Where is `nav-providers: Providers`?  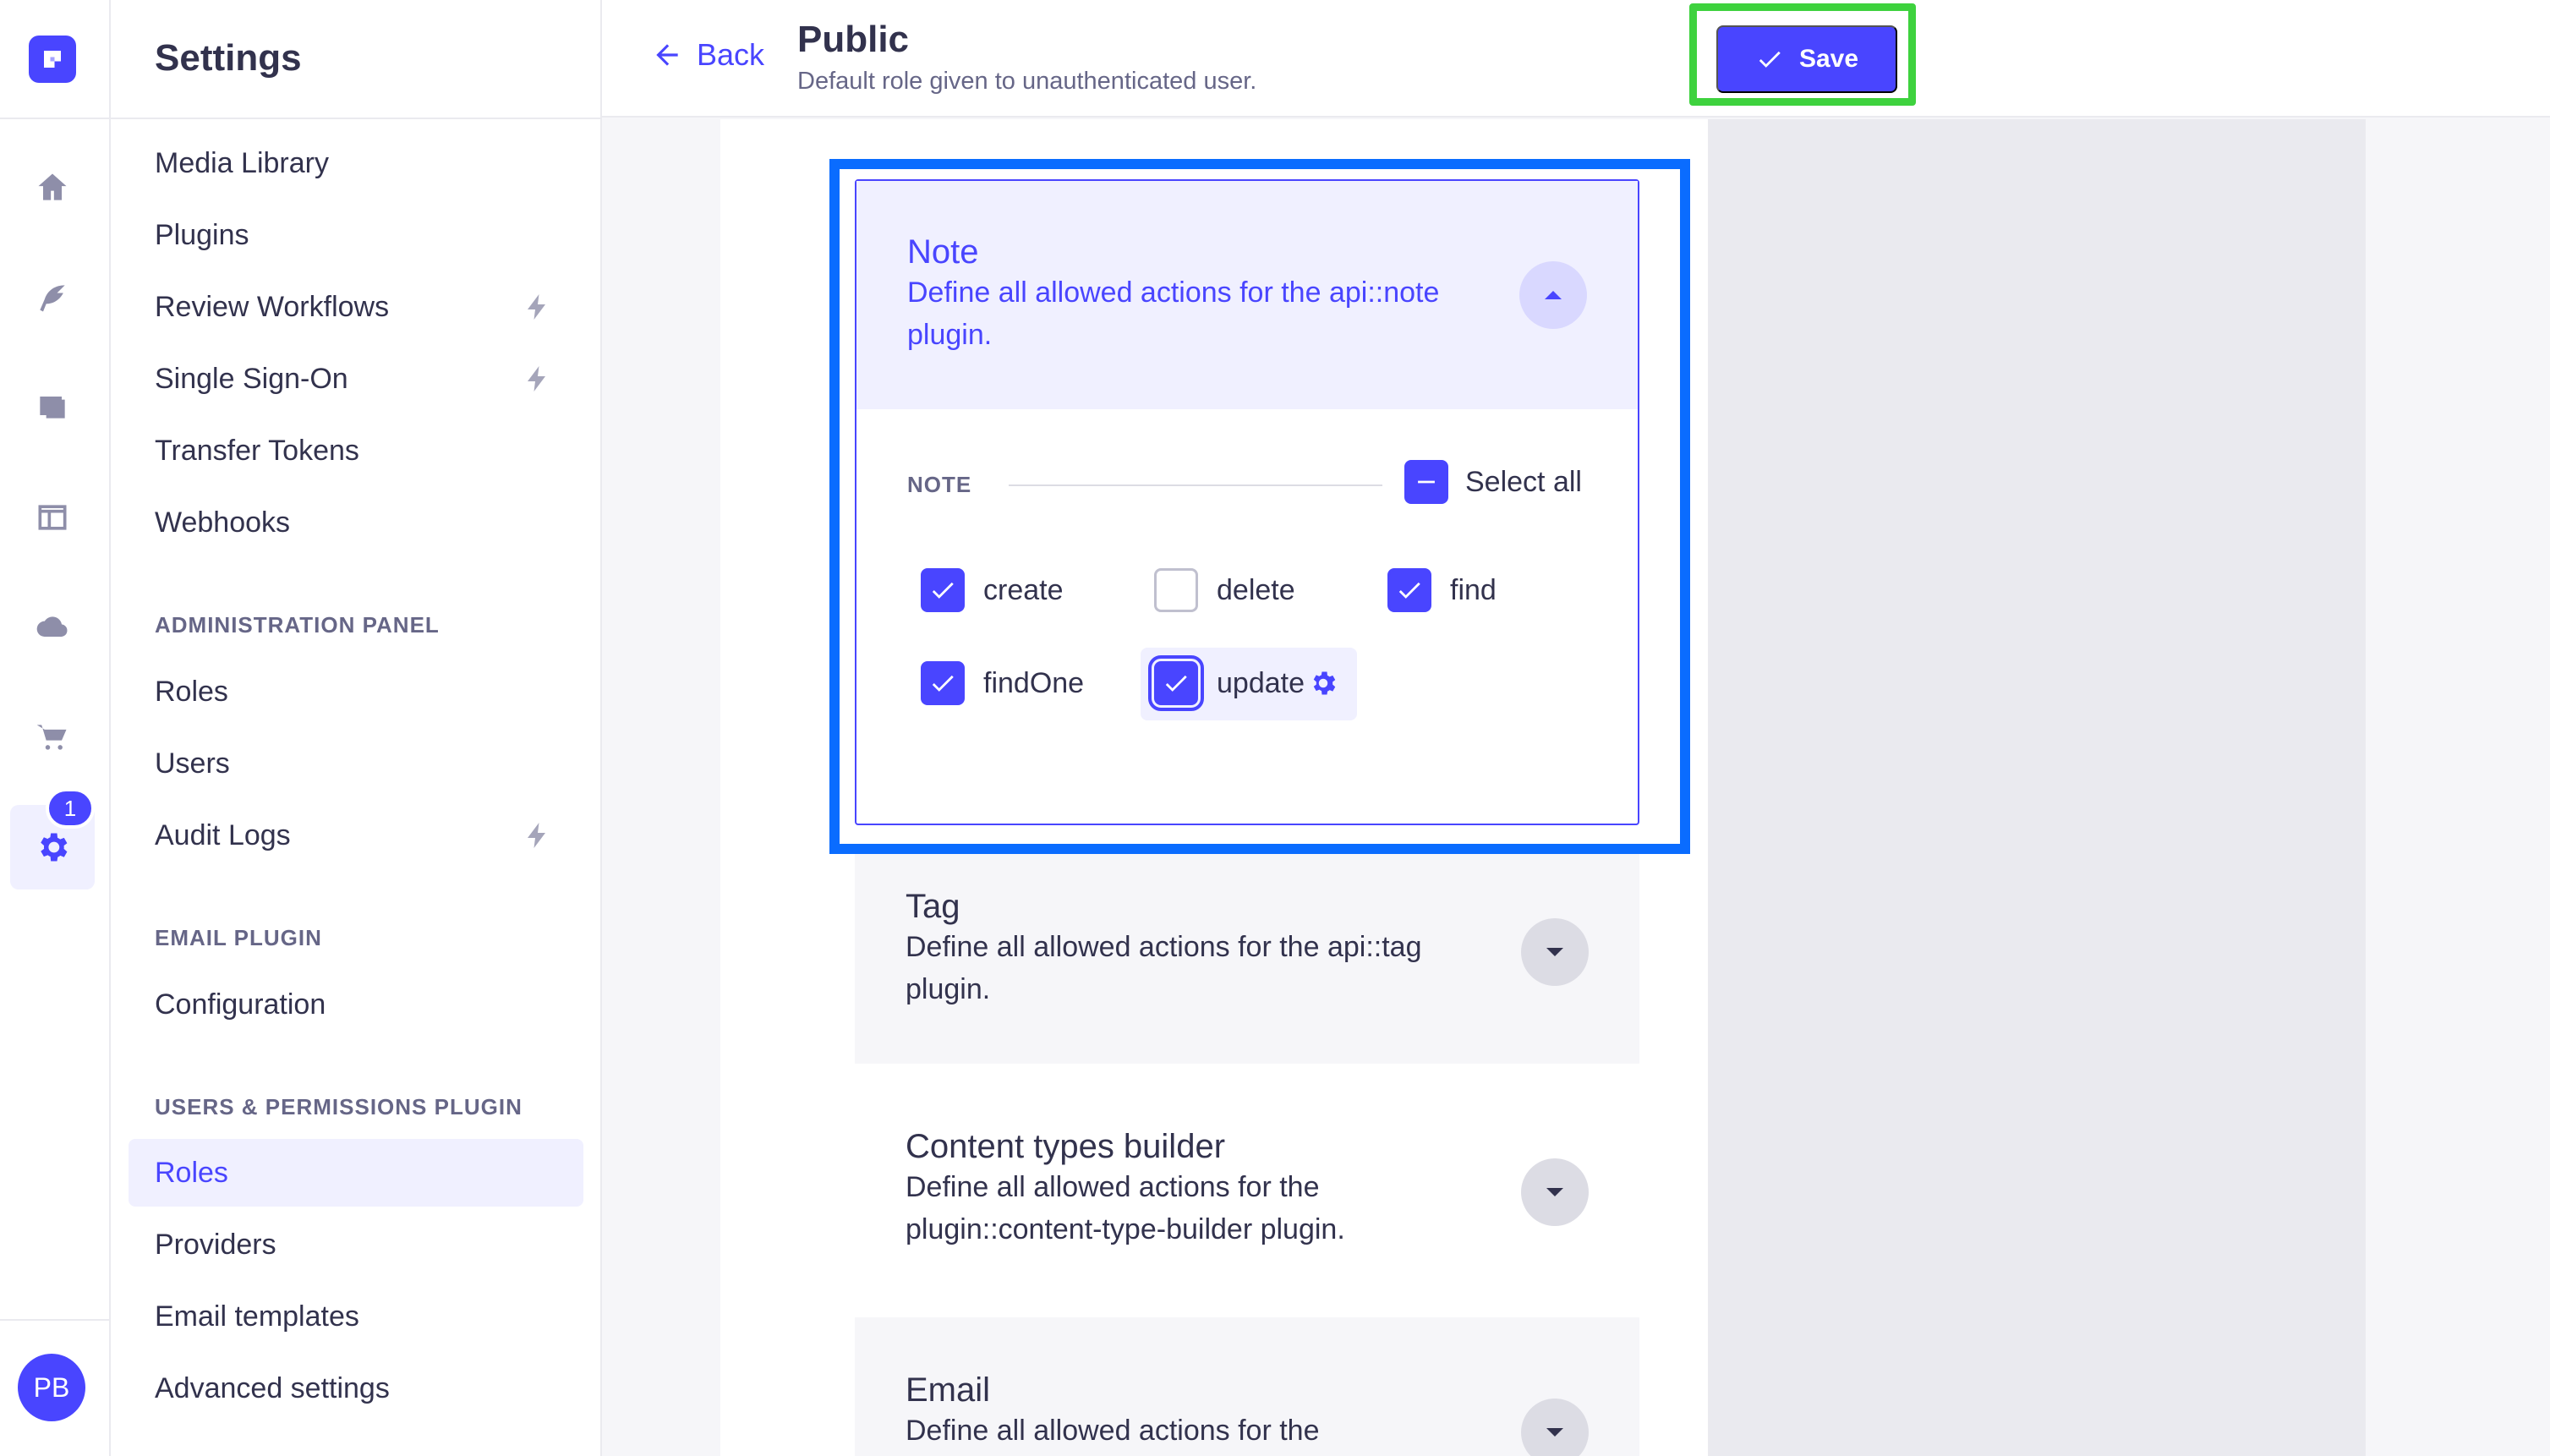 nav-providers: Providers is located at coordinates (356, 1244).